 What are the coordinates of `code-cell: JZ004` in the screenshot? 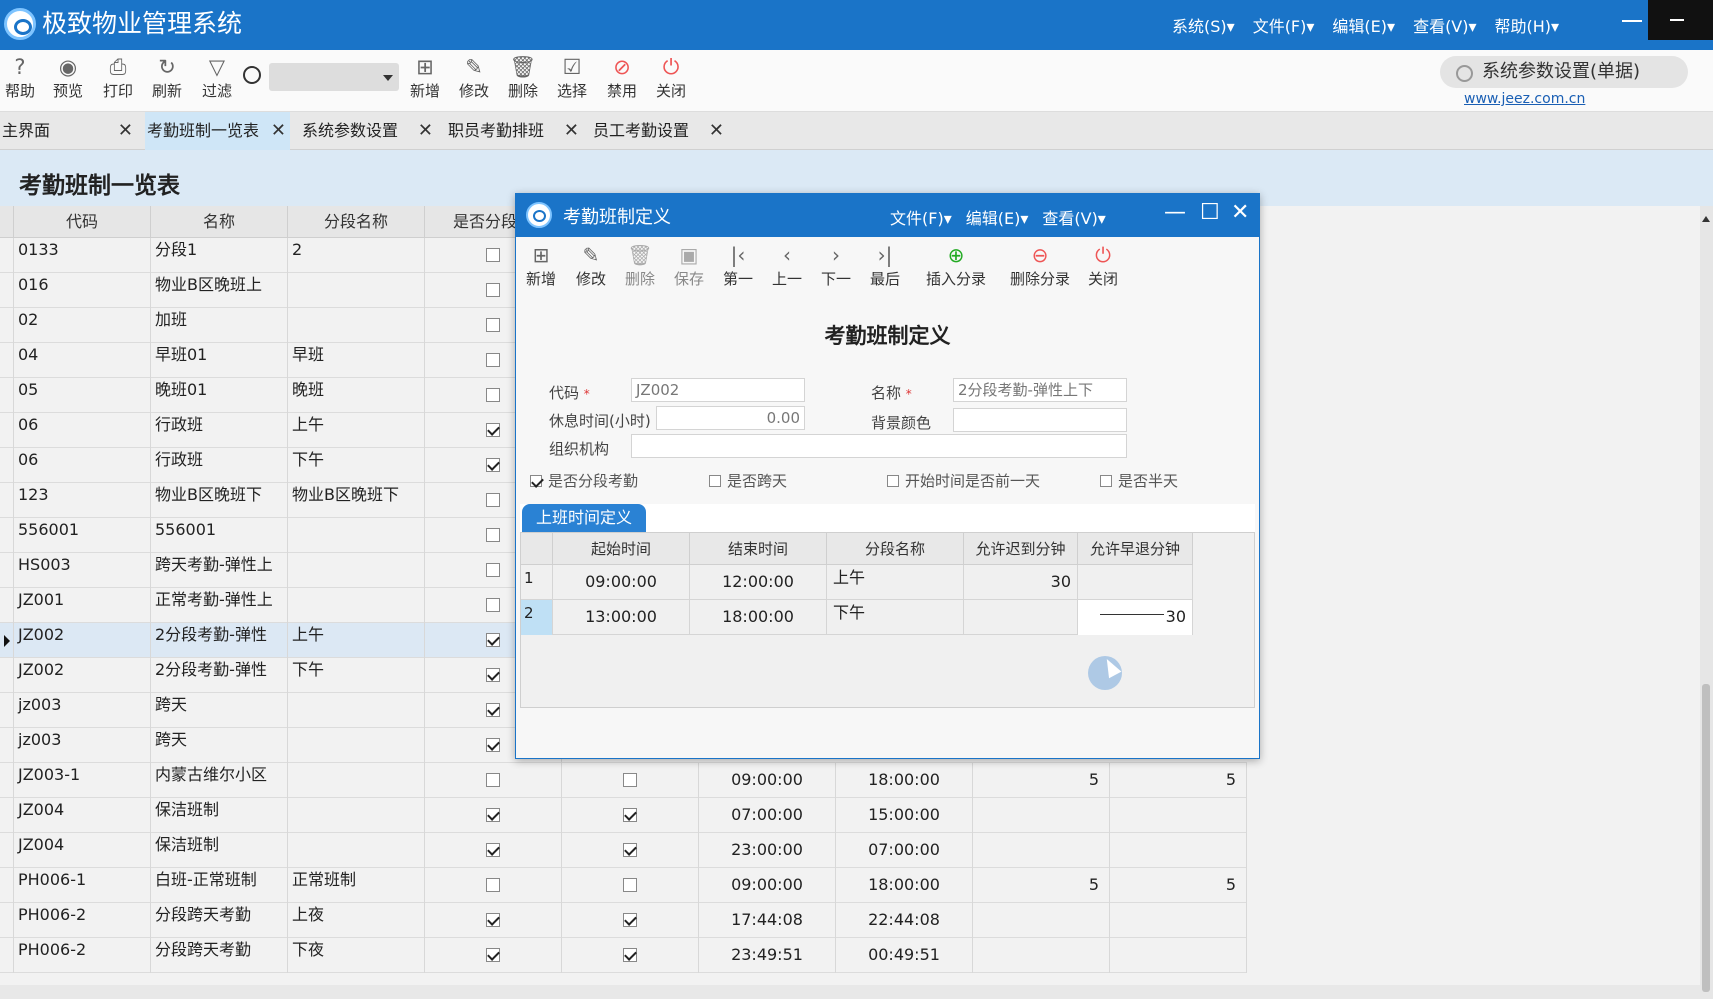 It's located at (82, 815).